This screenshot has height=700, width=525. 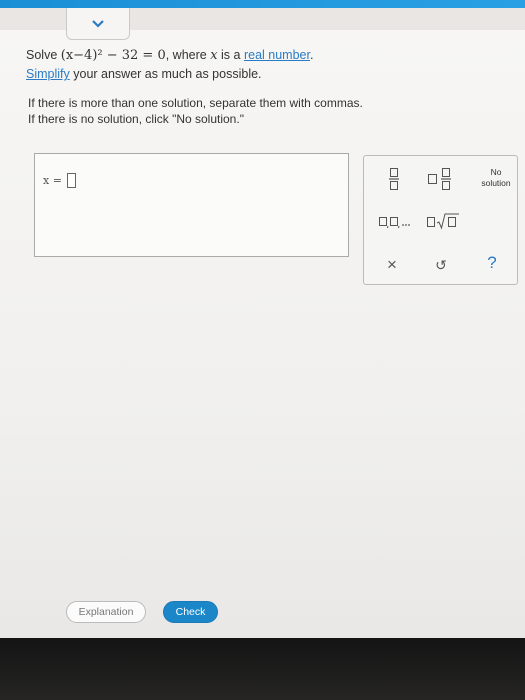 What do you see at coordinates (48, 74) in the screenshot?
I see `simplify-link: Simplify` at bounding box center [48, 74].